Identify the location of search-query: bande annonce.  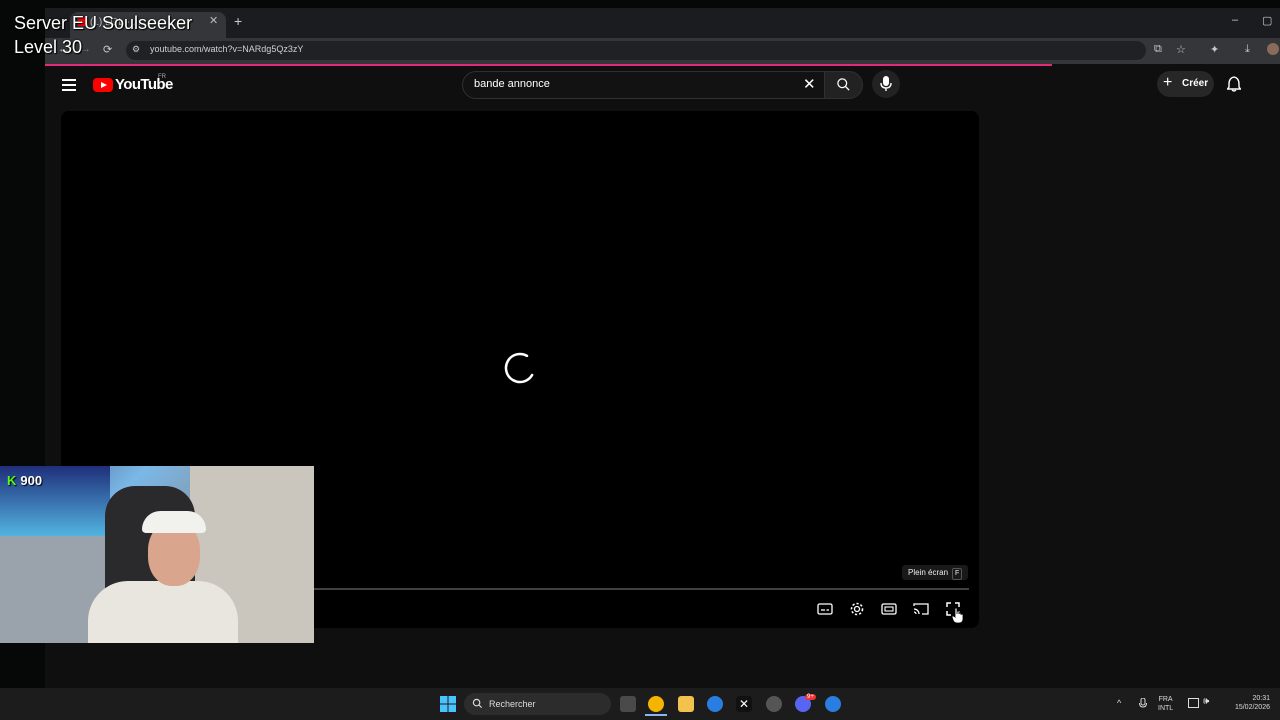
(512, 84).